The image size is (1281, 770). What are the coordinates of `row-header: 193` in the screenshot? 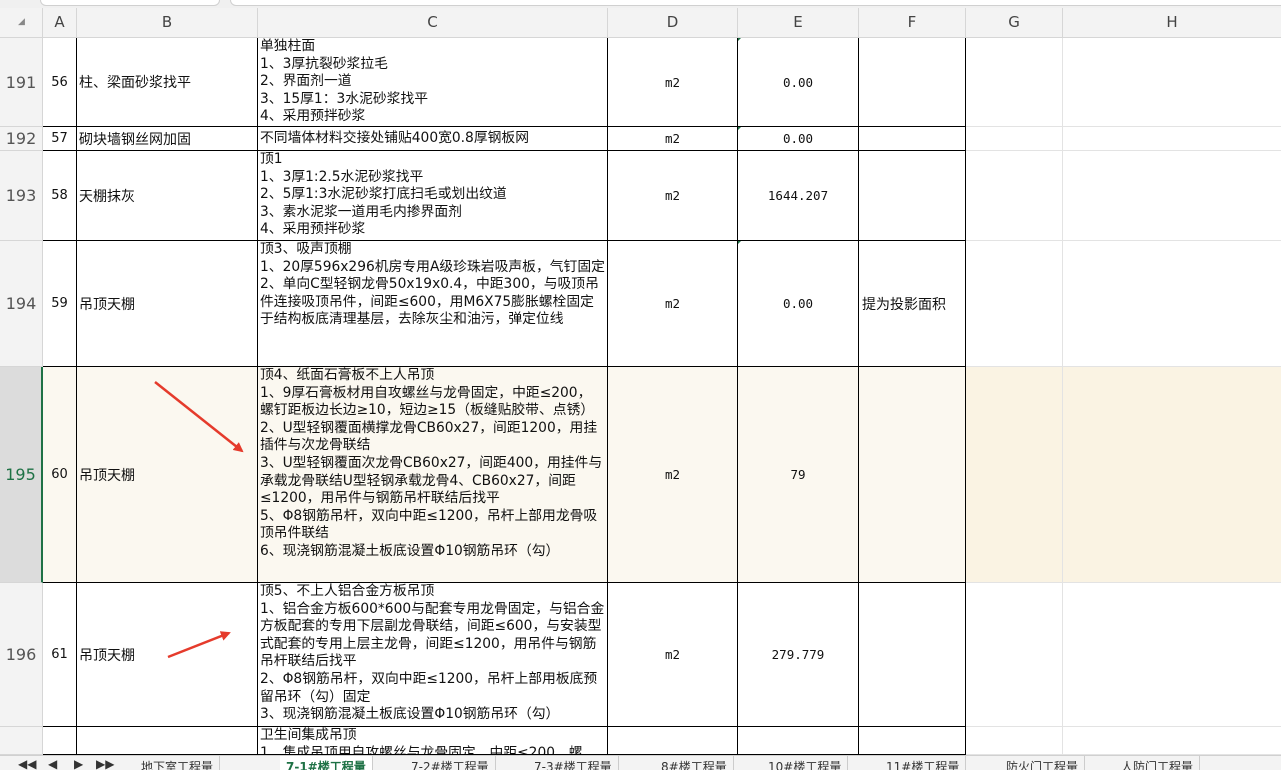 It's located at (21, 196).